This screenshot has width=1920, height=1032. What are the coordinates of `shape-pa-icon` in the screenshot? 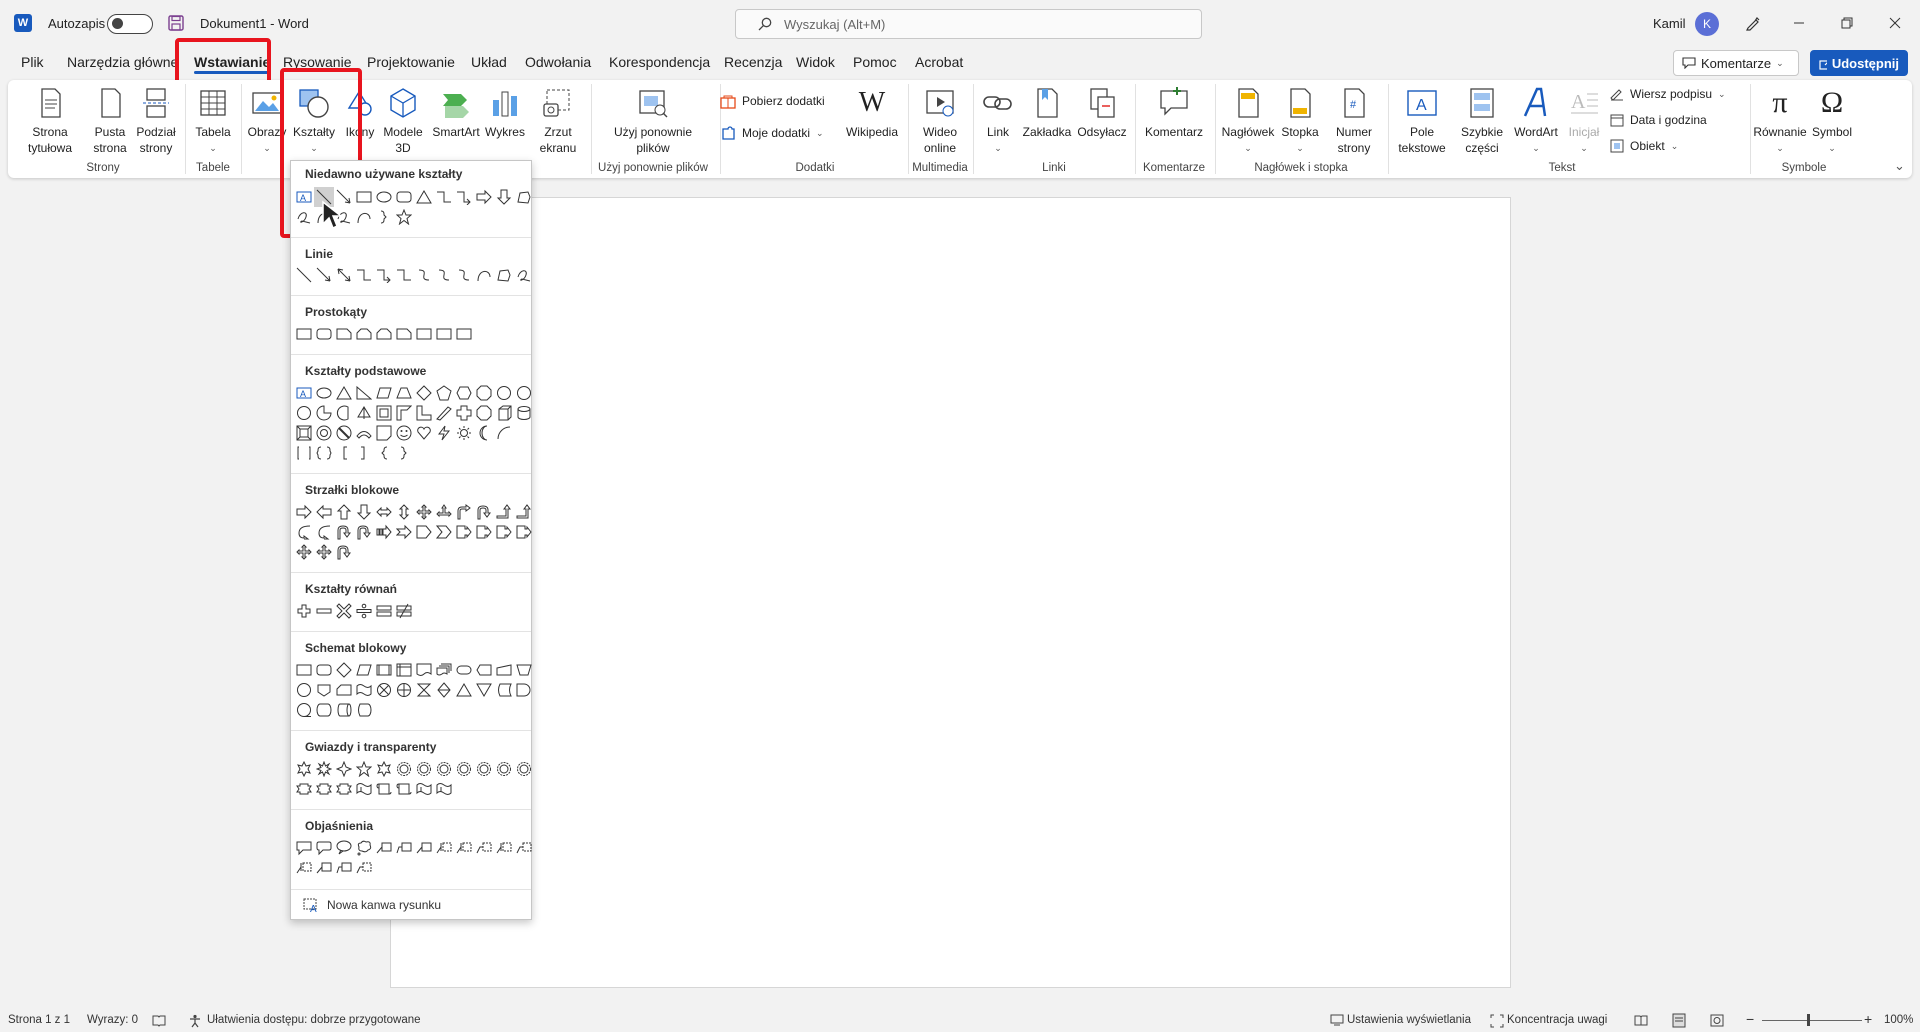 It's located at (324, 413).